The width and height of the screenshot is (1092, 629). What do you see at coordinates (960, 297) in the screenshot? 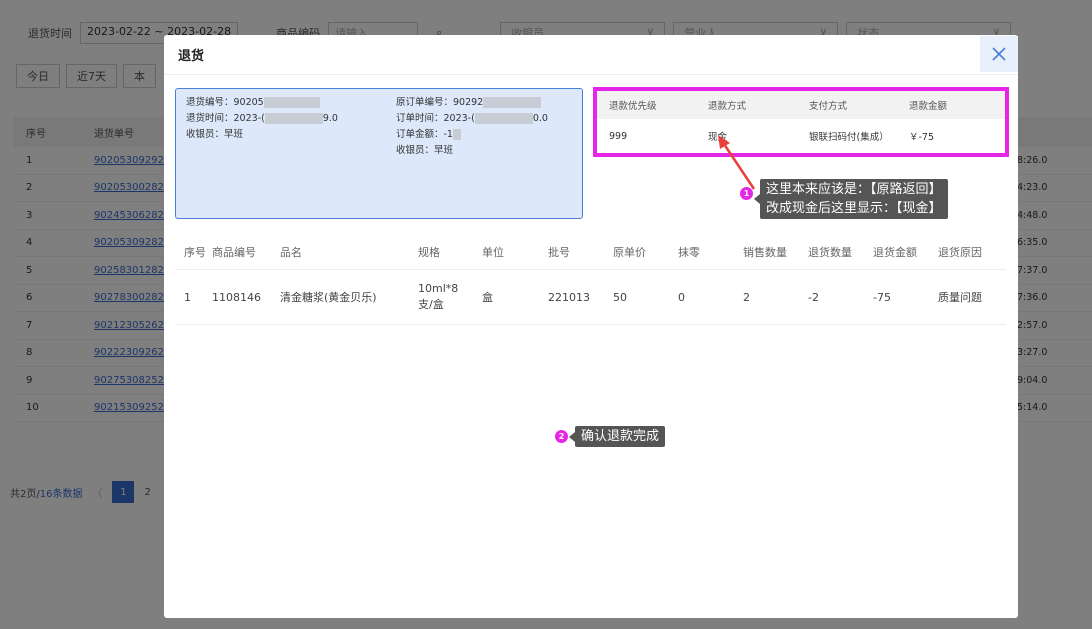
I see `goods-return-reason: 质量问题` at bounding box center [960, 297].